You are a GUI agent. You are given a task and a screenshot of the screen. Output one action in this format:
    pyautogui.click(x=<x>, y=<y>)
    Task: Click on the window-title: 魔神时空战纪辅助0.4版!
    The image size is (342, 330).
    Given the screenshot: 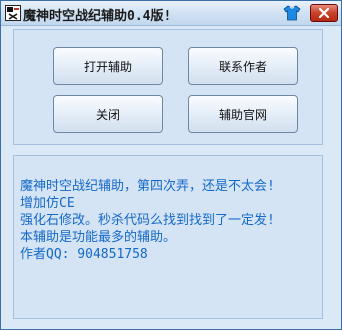 What is the action you would take?
    pyautogui.click(x=97, y=16)
    